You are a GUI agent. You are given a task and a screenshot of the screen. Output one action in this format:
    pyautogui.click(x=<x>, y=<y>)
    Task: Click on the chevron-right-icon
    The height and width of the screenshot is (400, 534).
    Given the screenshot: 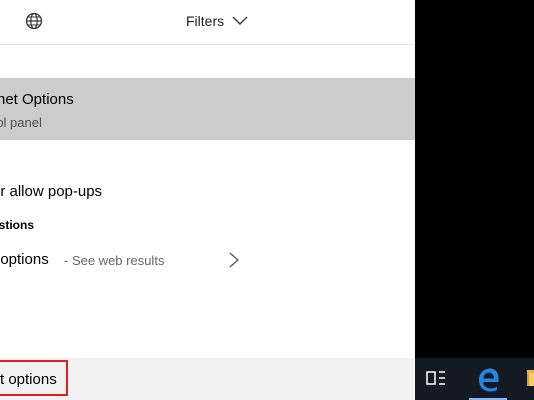 What is the action you would take?
    pyautogui.click(x=234, y=260)
    